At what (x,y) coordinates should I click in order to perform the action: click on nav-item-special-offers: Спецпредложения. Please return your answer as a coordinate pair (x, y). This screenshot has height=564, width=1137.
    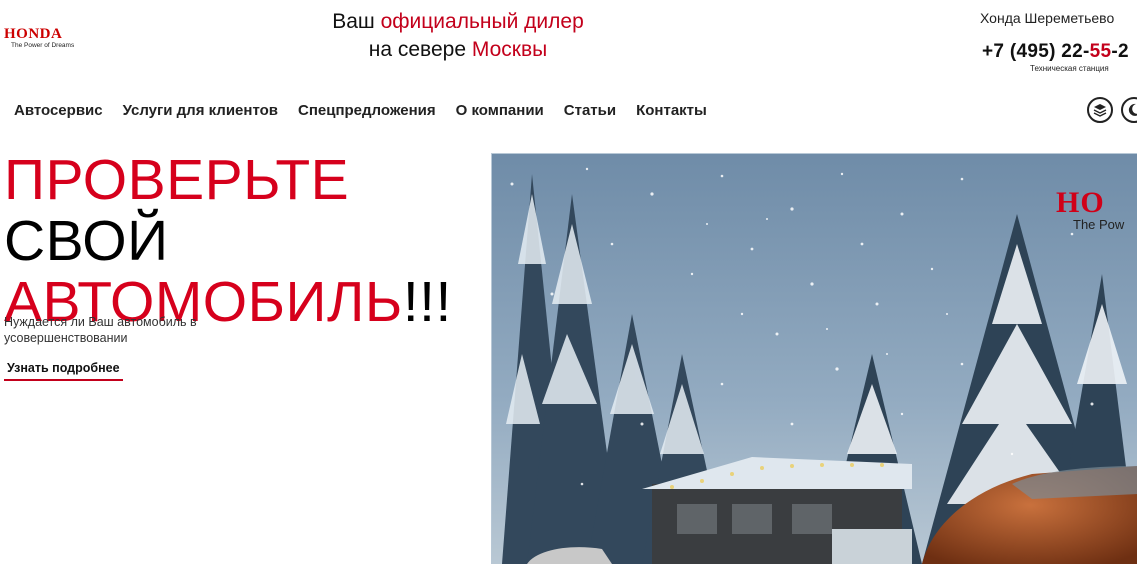
    Looking at the image, I should click on (367, 110).